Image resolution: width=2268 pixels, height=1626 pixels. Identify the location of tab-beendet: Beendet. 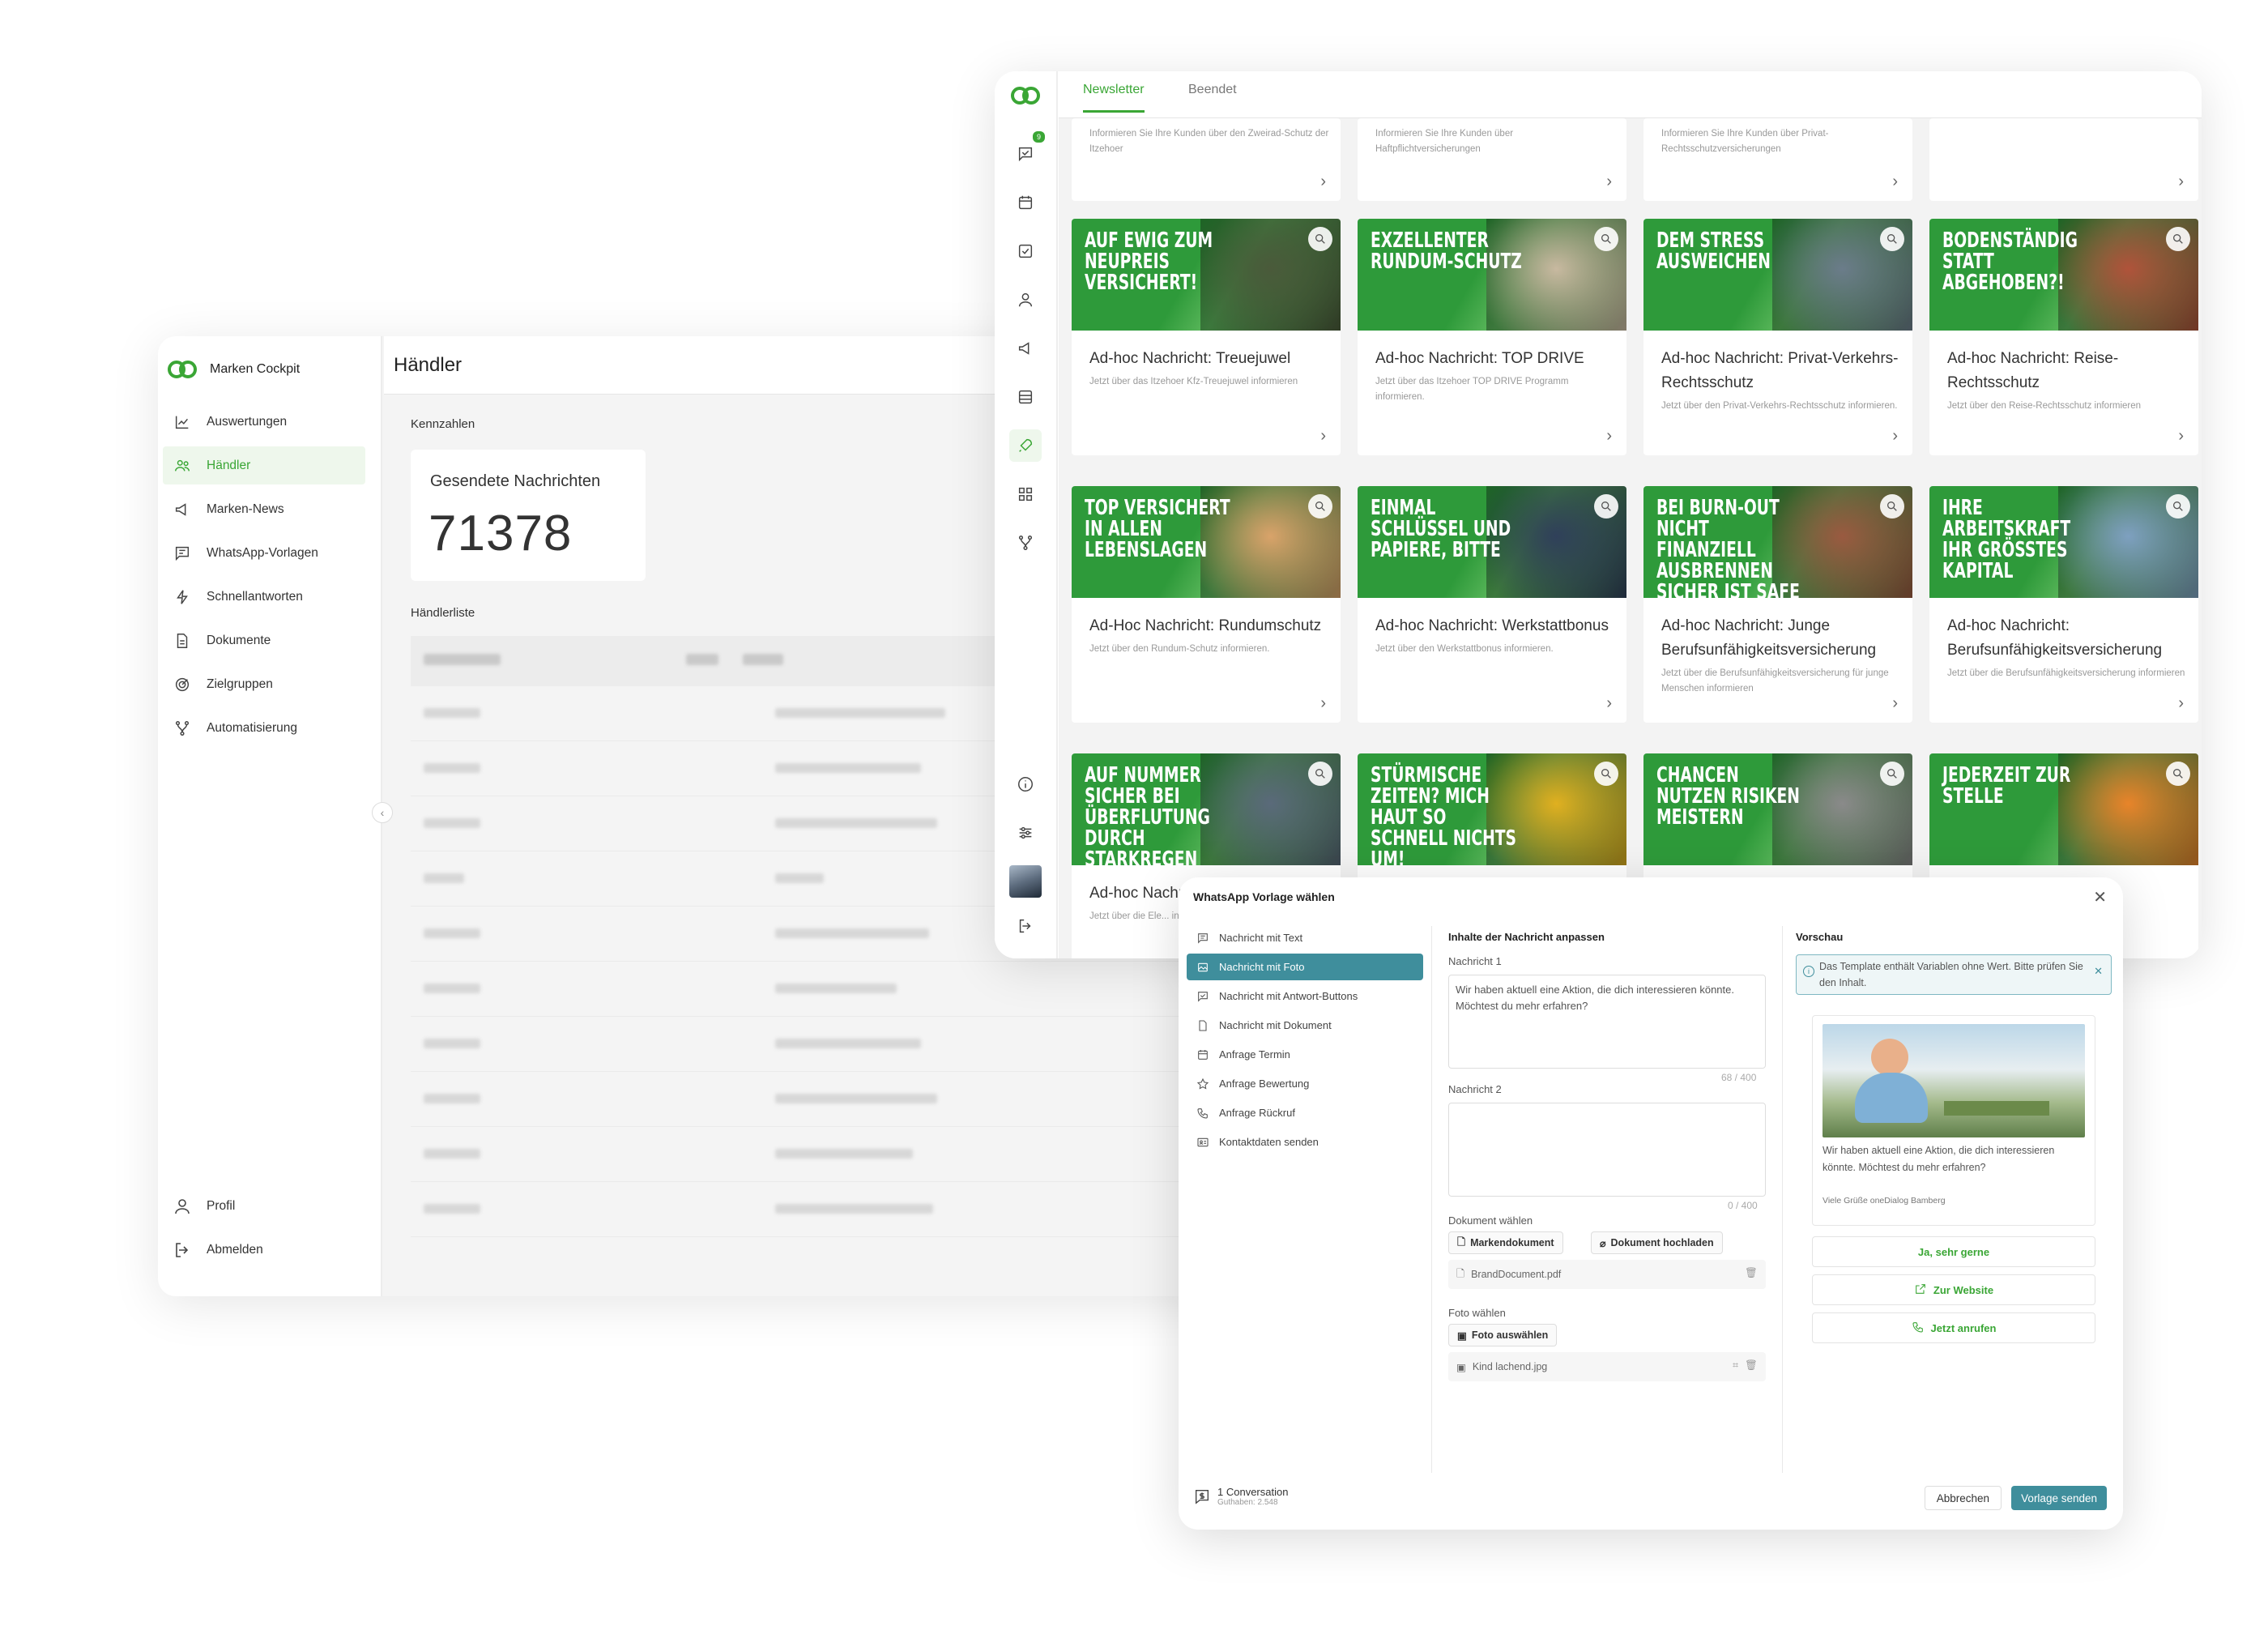
(1212, 97).